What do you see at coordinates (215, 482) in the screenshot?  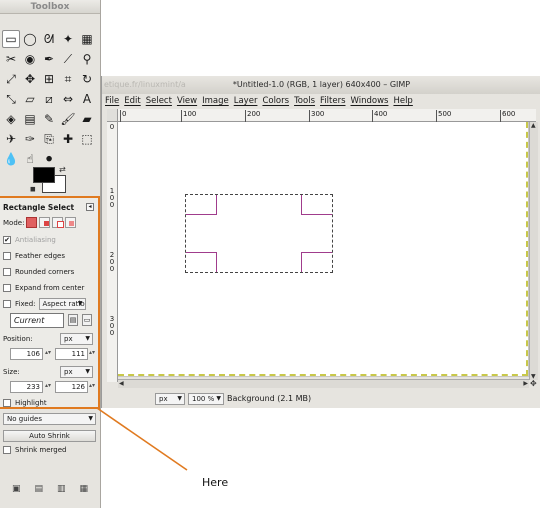 I see `annotation-label: Here` at bounding box center [215, 482].